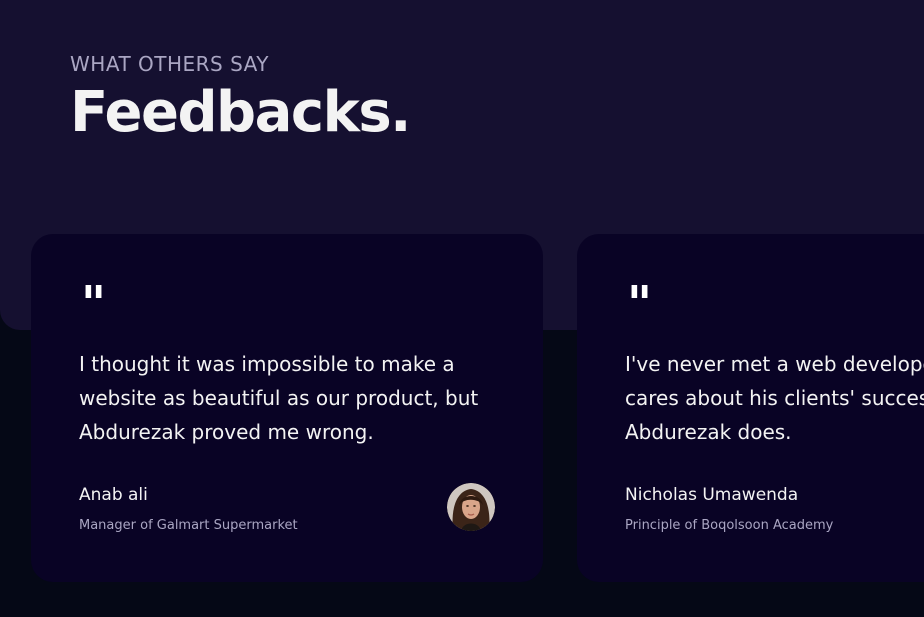 The width and height of the screenshot is (924, 617). Describe the element at coordinates (240, 112) in the screenshot. I see `section-title: Feedbacks.` at that location.